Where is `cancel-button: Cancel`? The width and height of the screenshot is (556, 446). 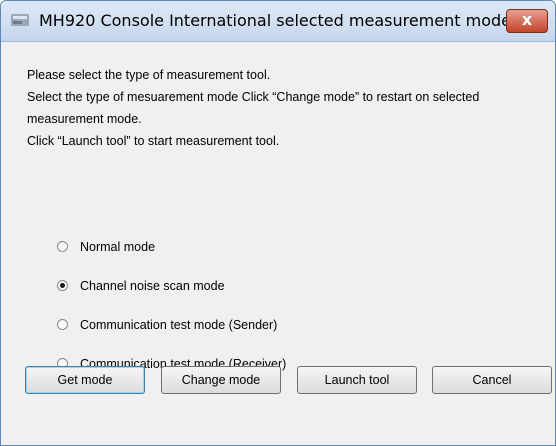 cancel-button: Cancel is located at coordinates (492, 380).